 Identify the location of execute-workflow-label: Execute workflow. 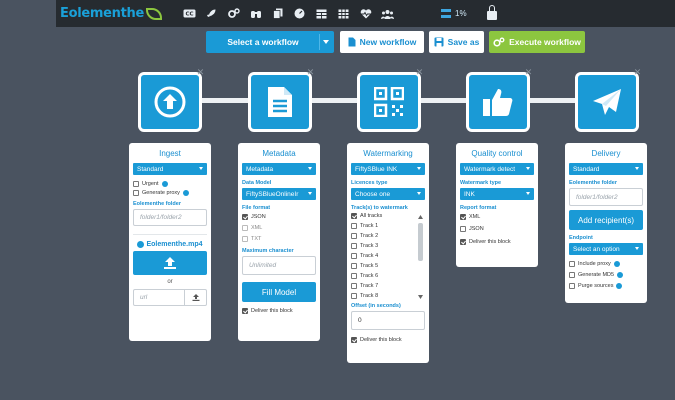
(545, 42).